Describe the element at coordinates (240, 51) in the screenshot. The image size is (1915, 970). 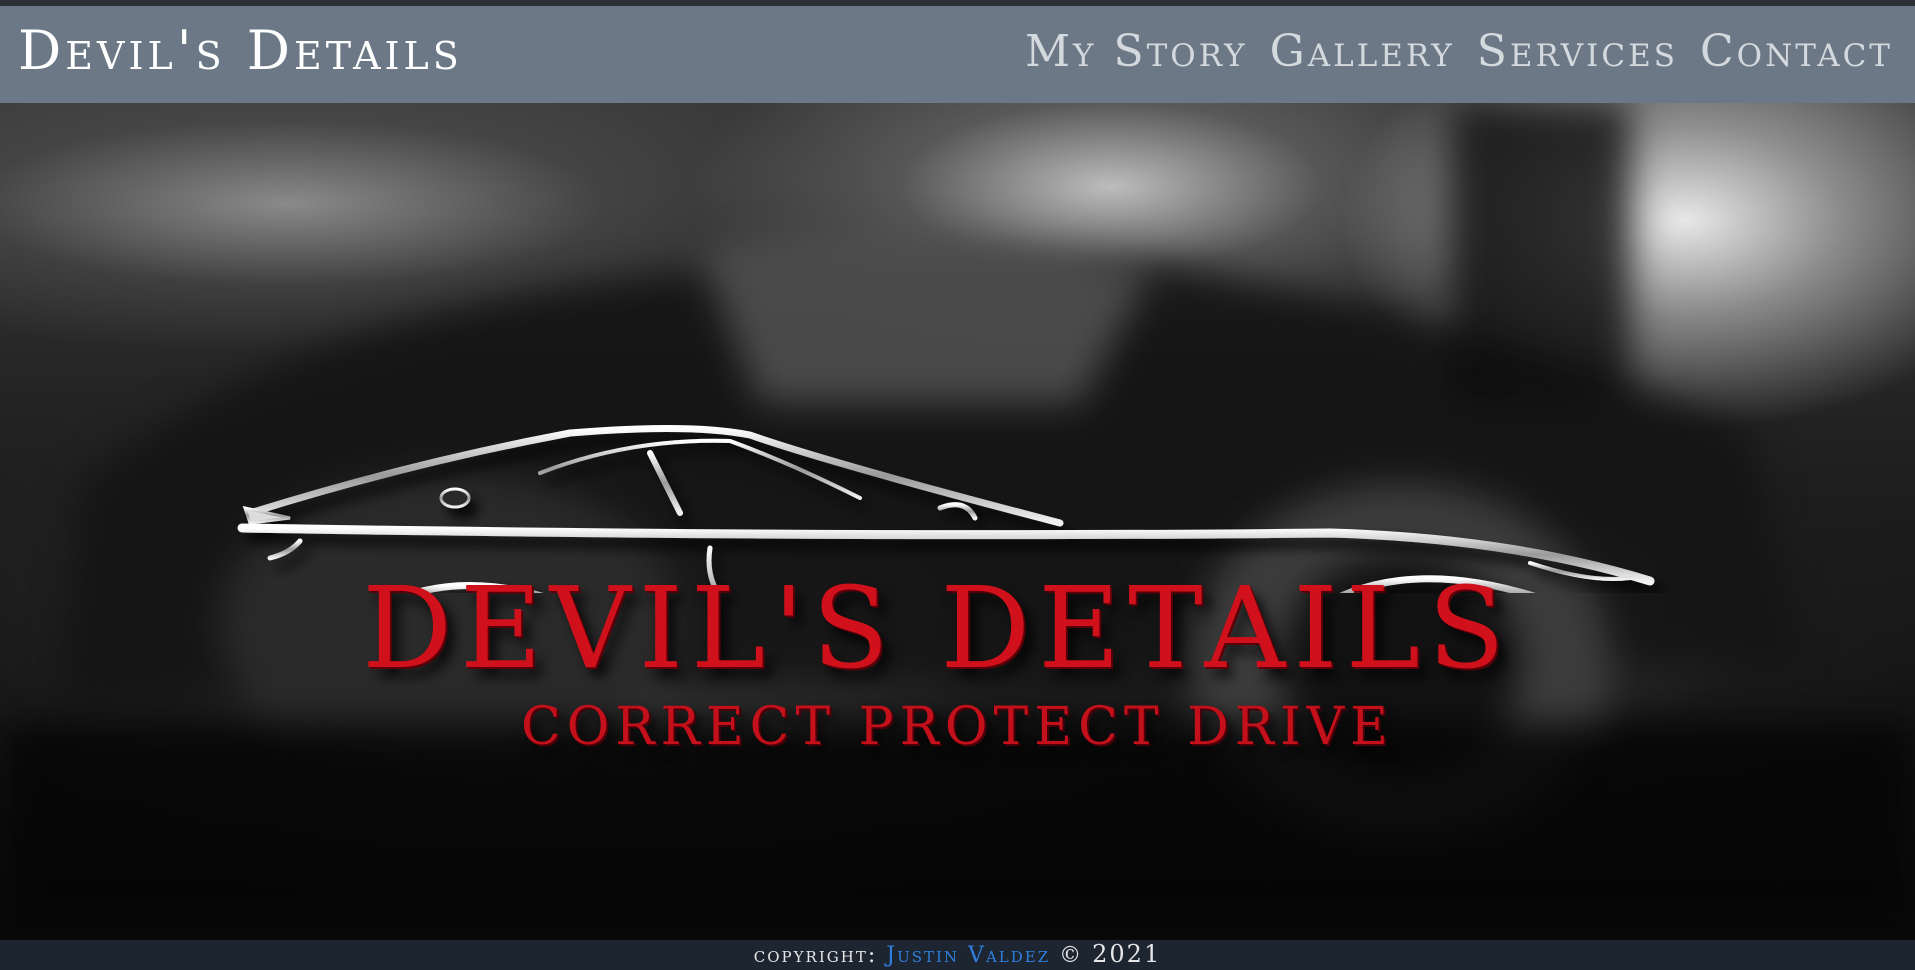
I see `brand-link: Devil's Details` at that location.